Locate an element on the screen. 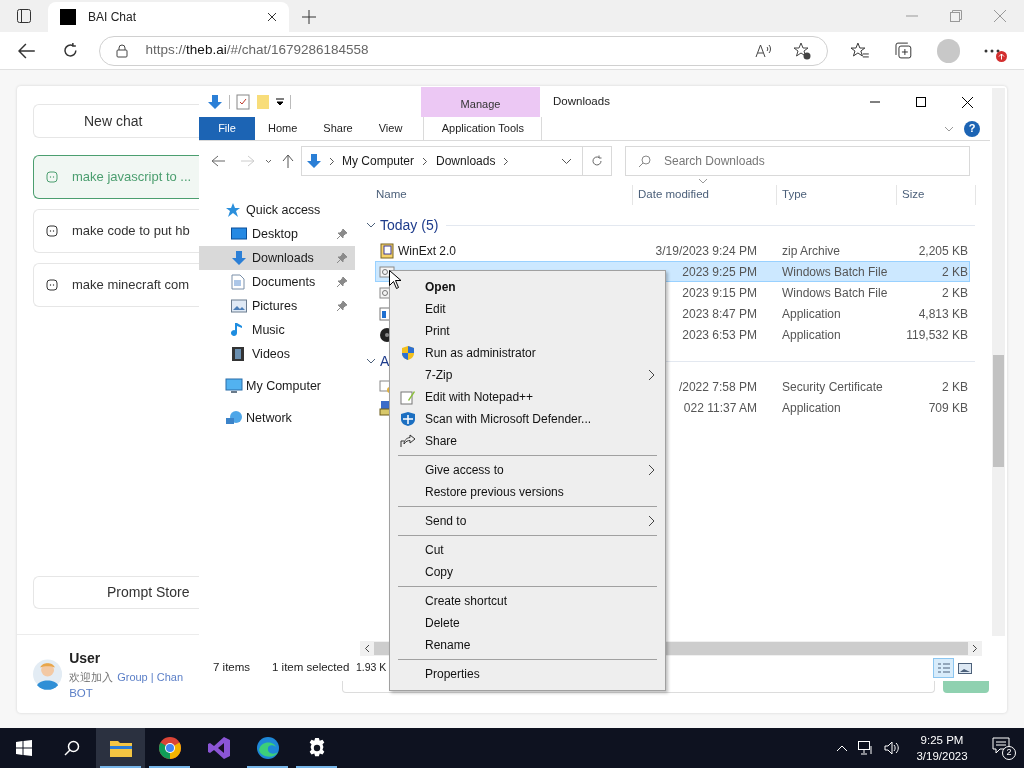 Image resolution: width=1024 pixels, height=768 pixels. selection-status: 1 item selected is located at coordinates (311, 668).